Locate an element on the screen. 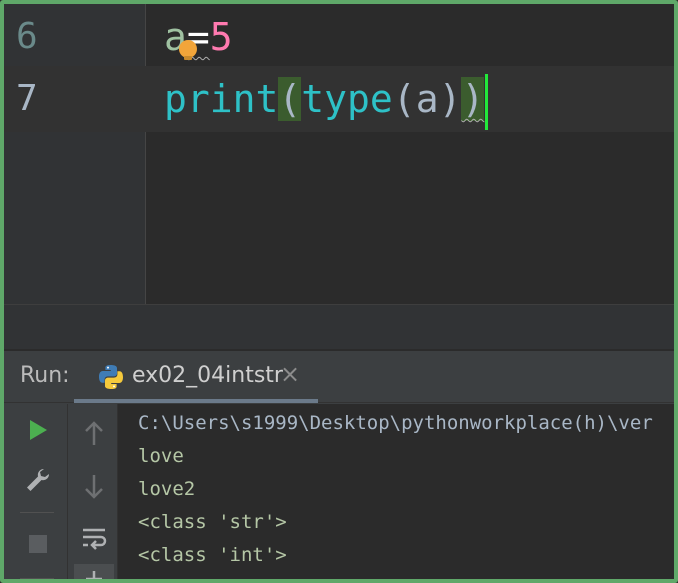  up-arrow-icon is located at coordinates (94, 434).